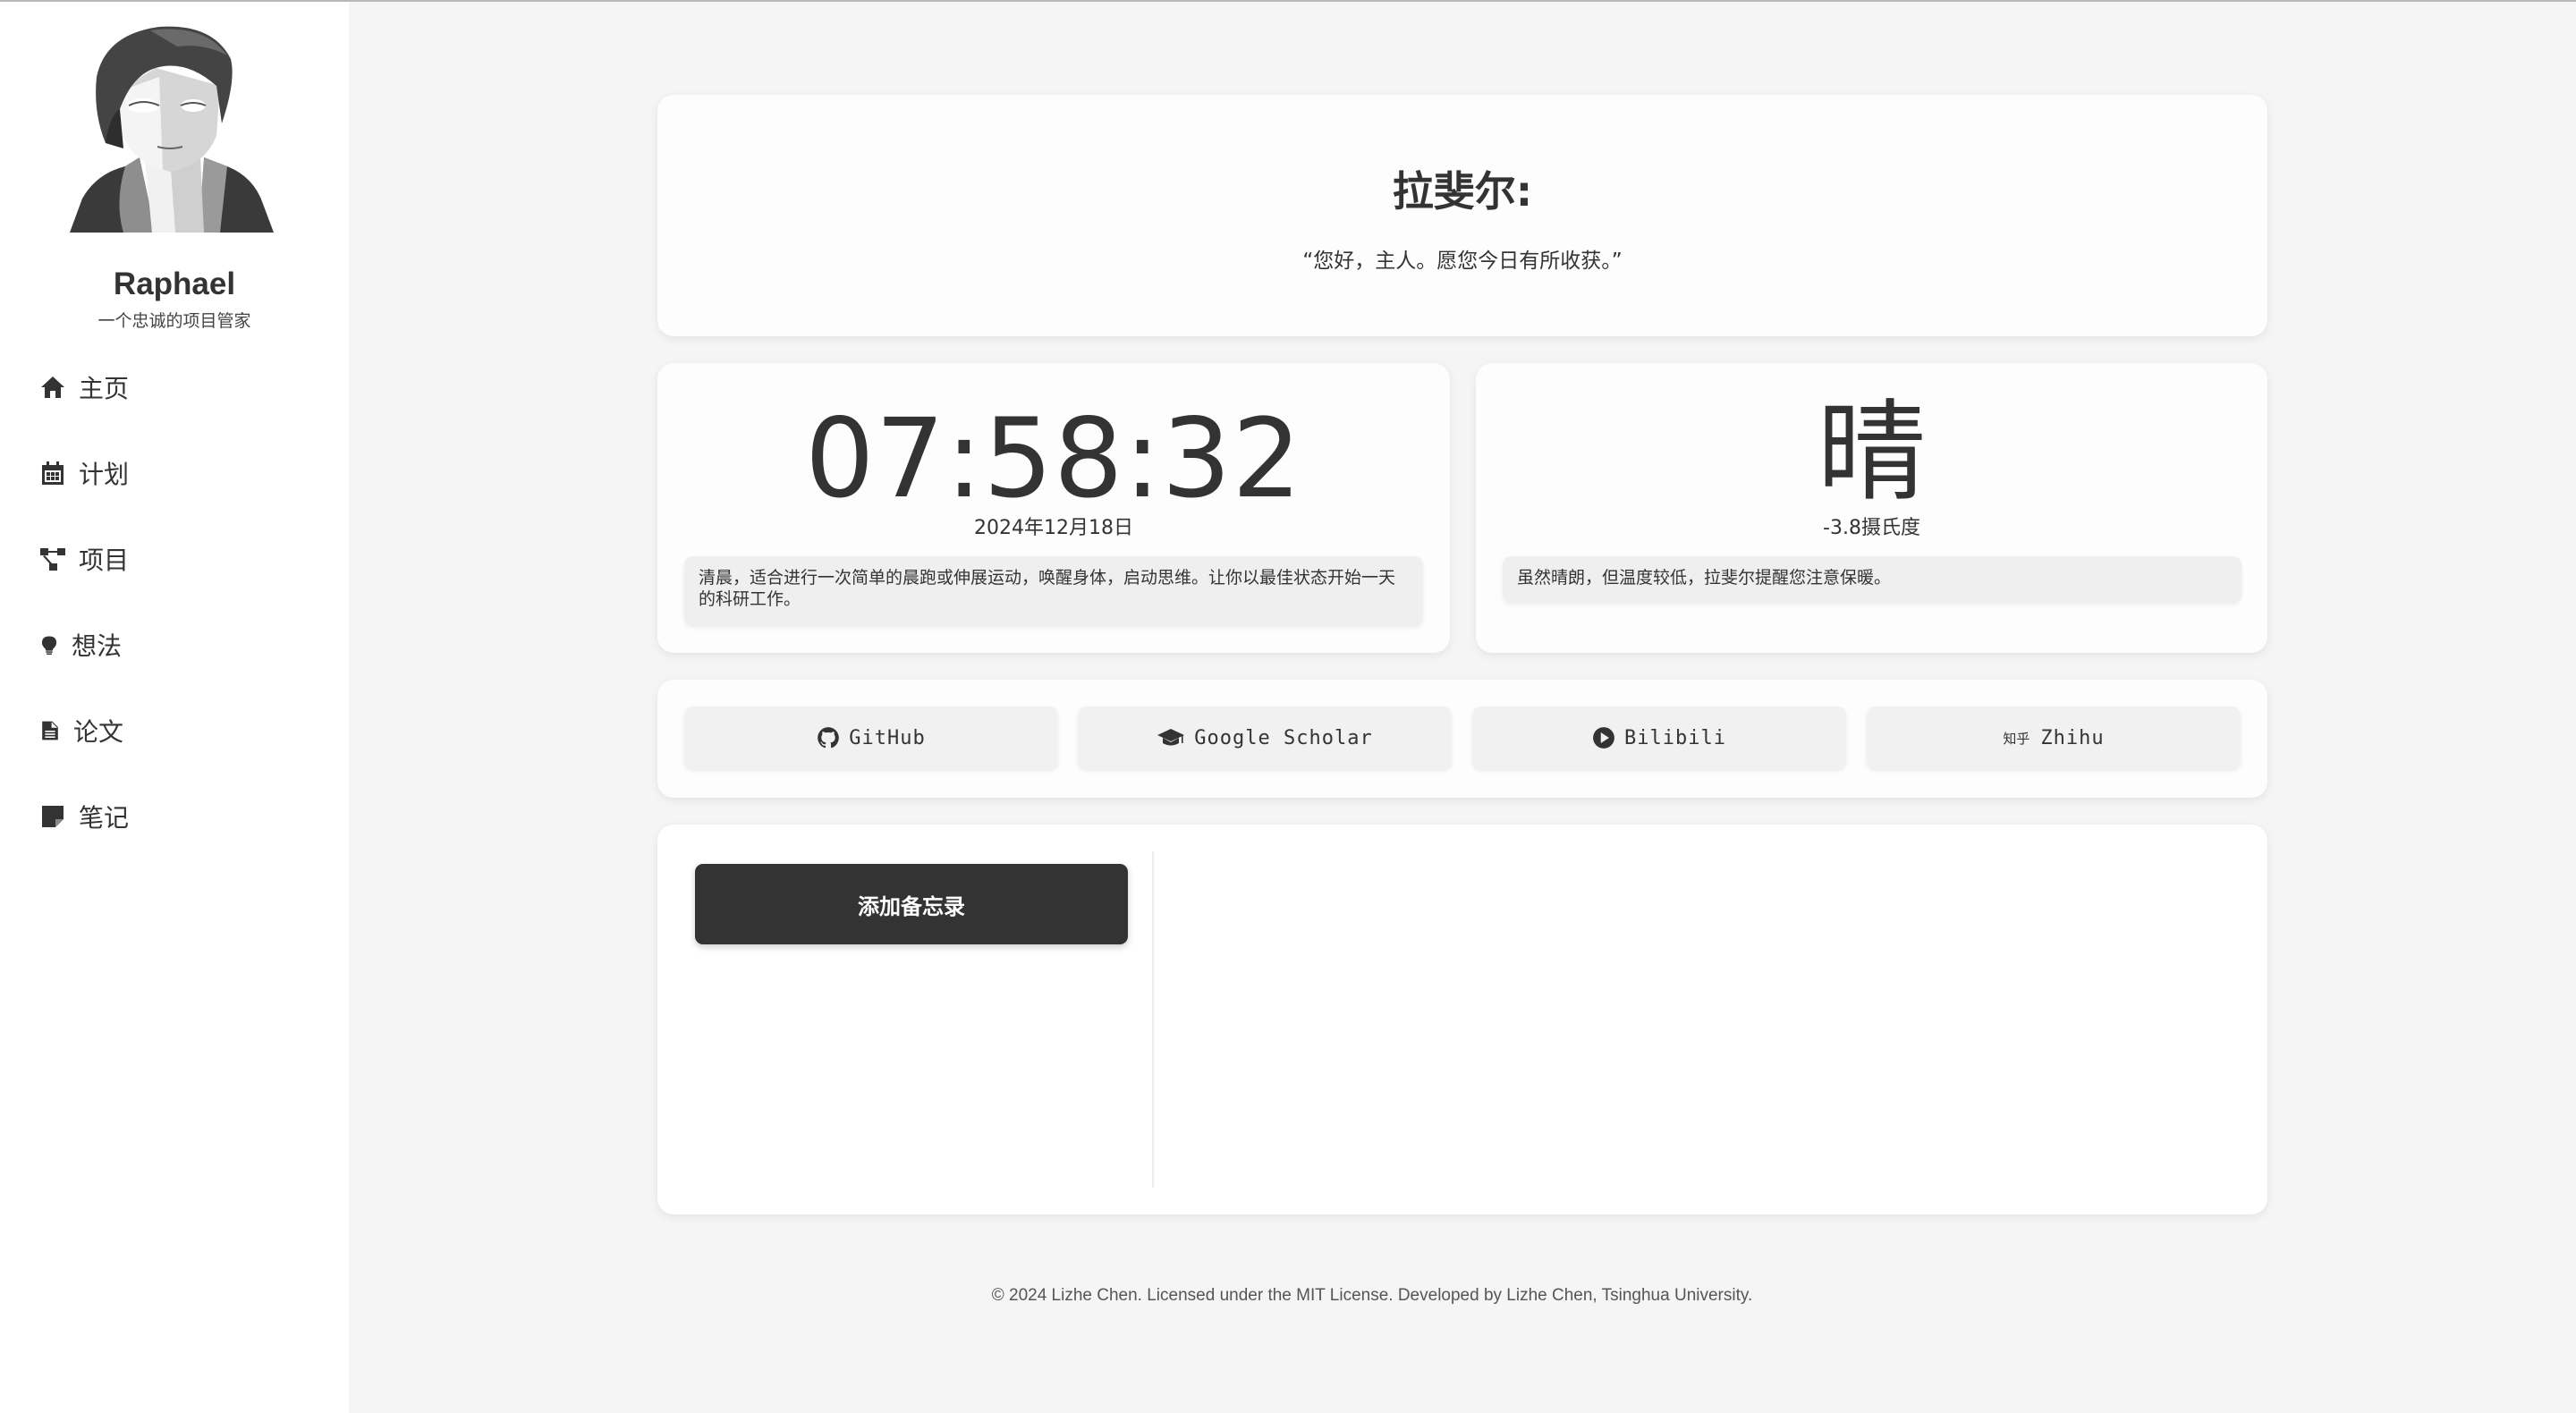  I want to click on file-icon, so click(50, 730).